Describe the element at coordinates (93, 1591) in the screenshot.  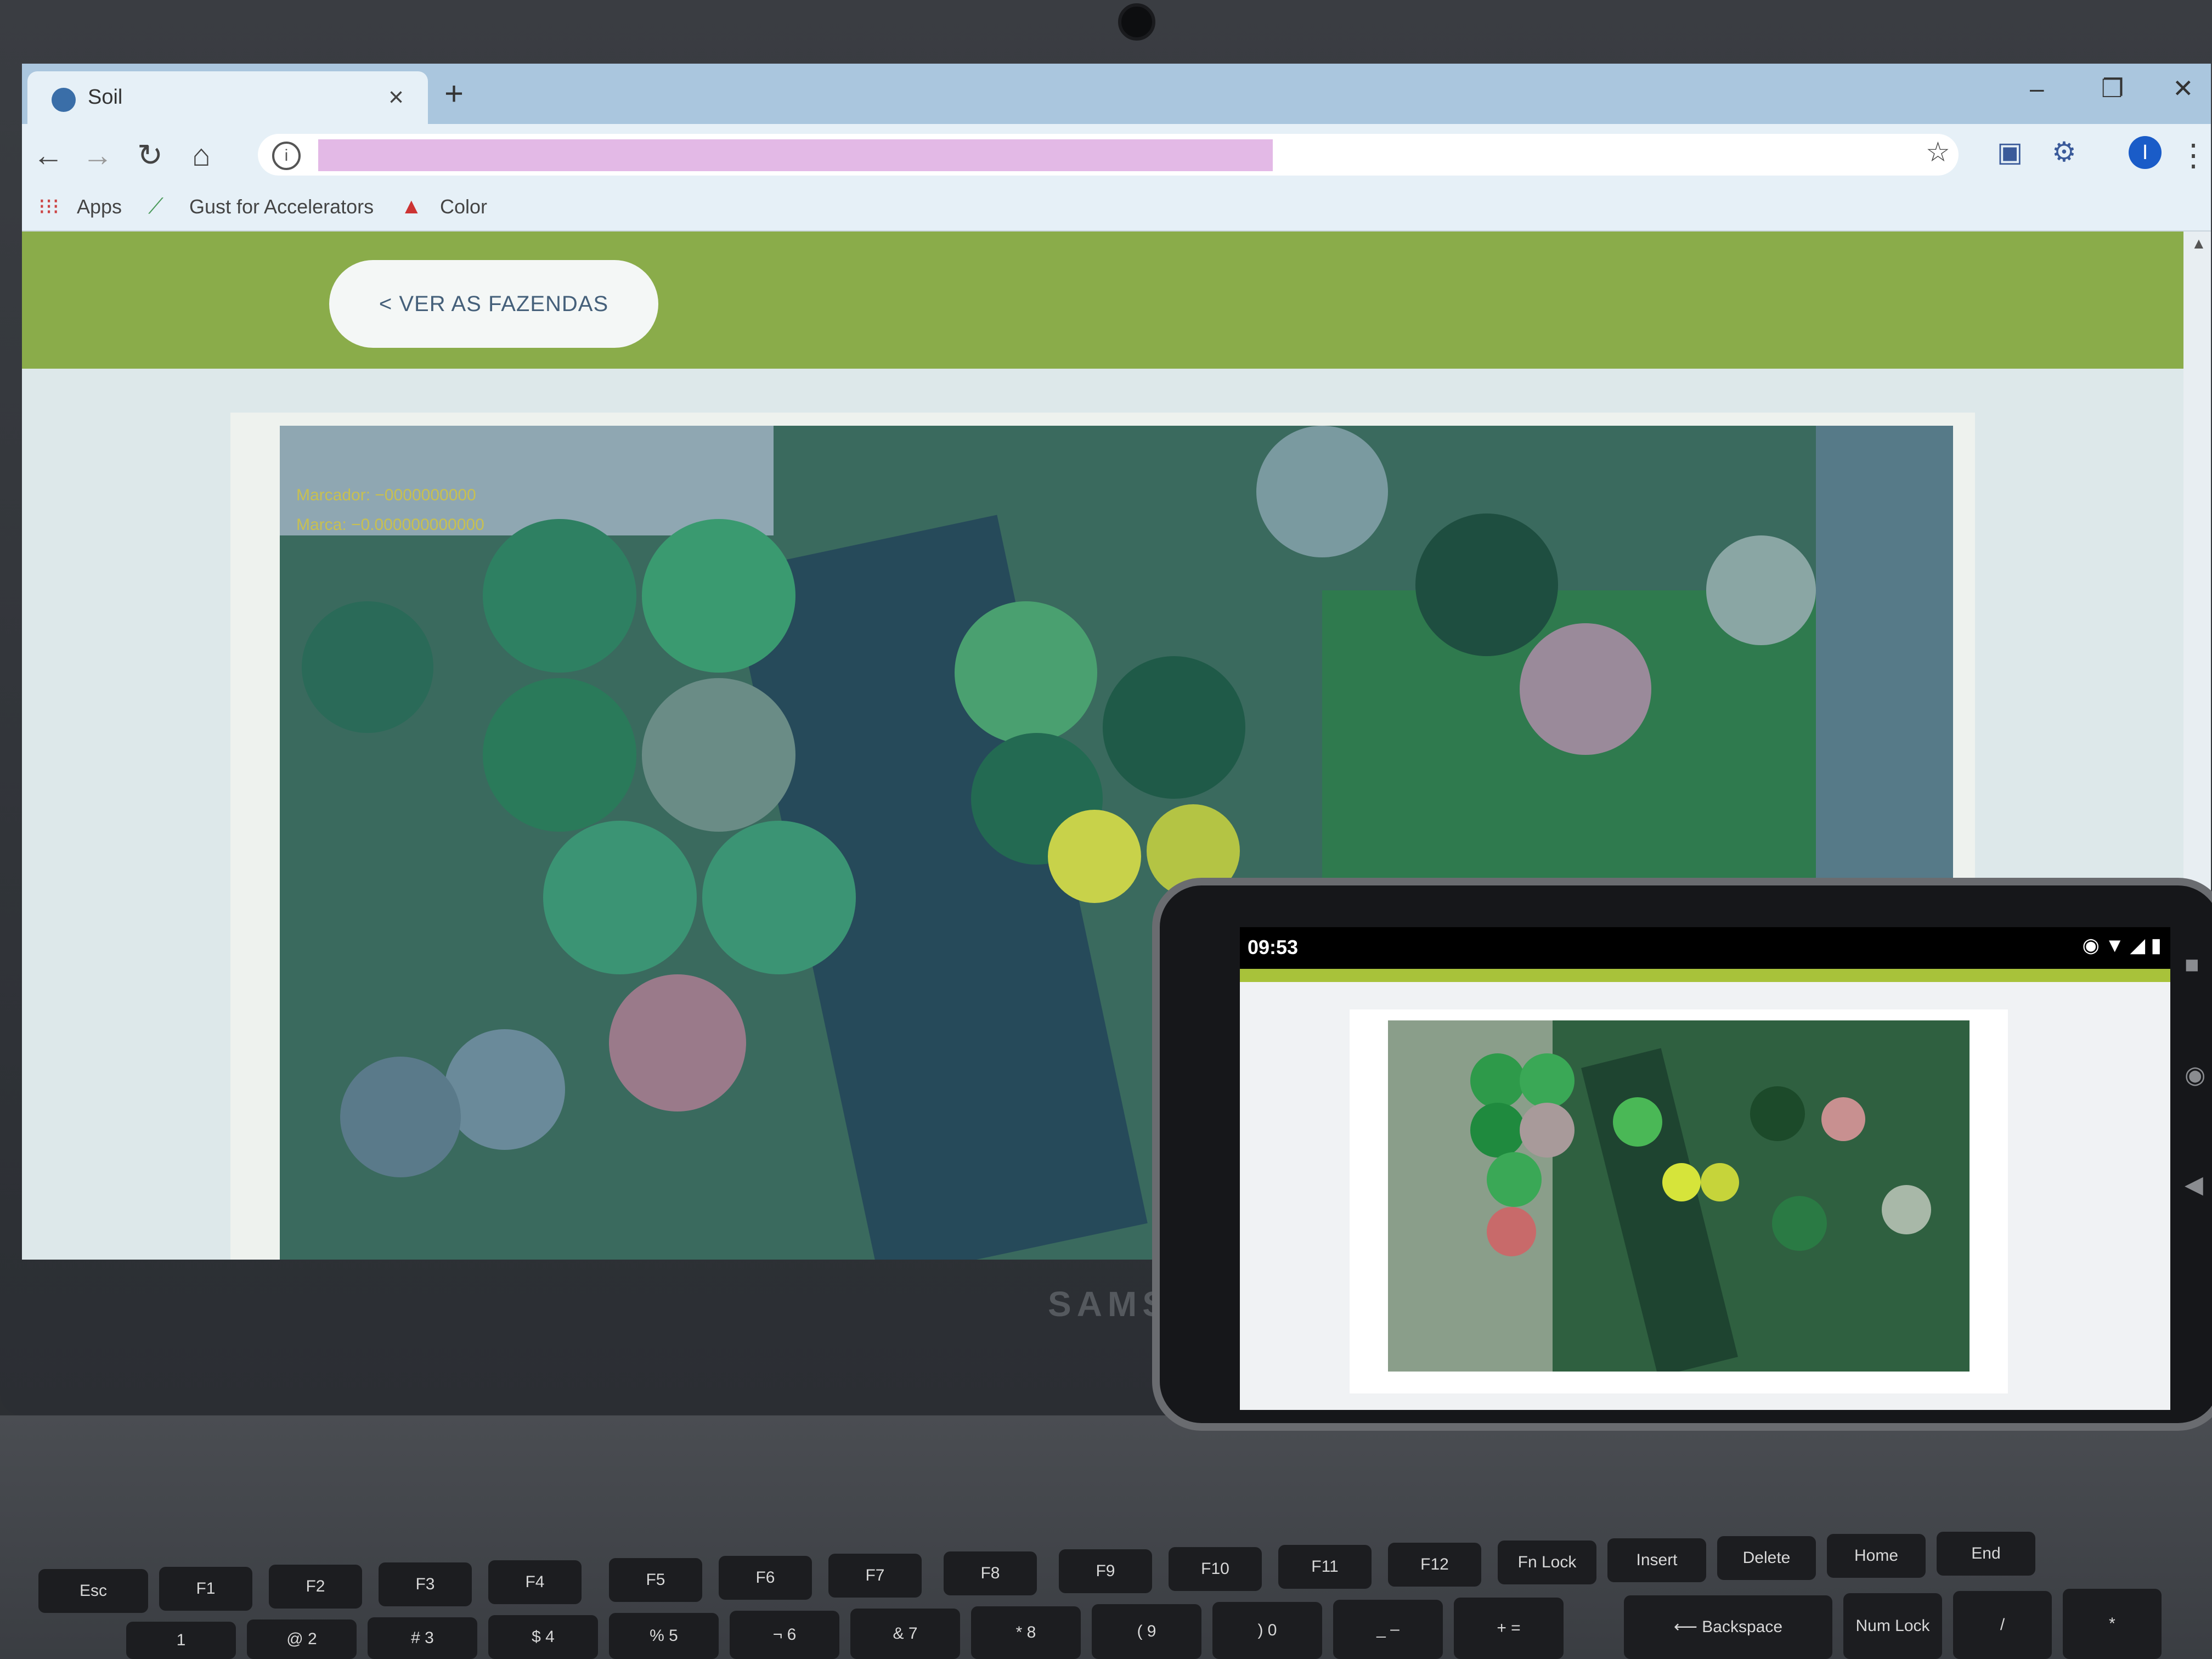
I see `key-esc: Esc` at that location.